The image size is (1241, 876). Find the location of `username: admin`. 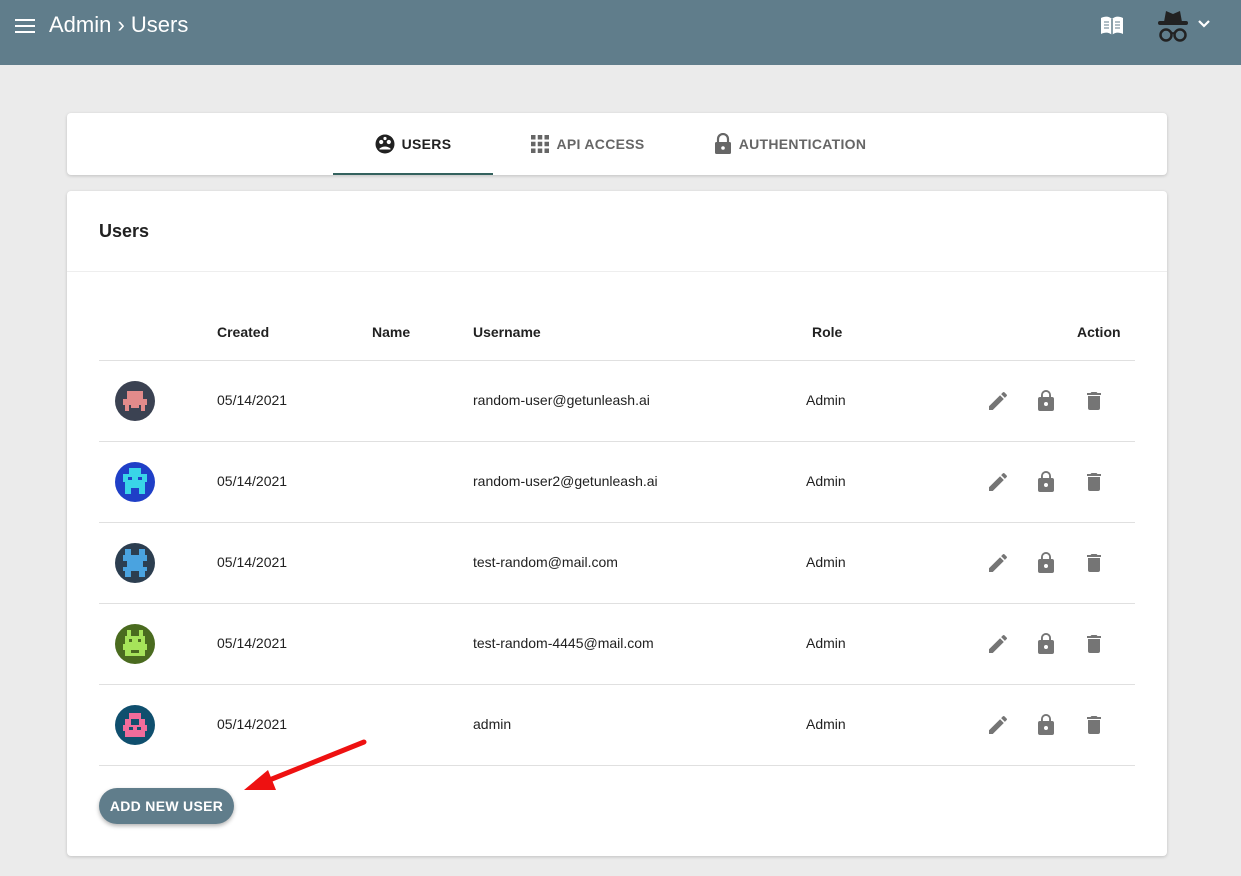

username: admin is located at coordinates (492, 724).